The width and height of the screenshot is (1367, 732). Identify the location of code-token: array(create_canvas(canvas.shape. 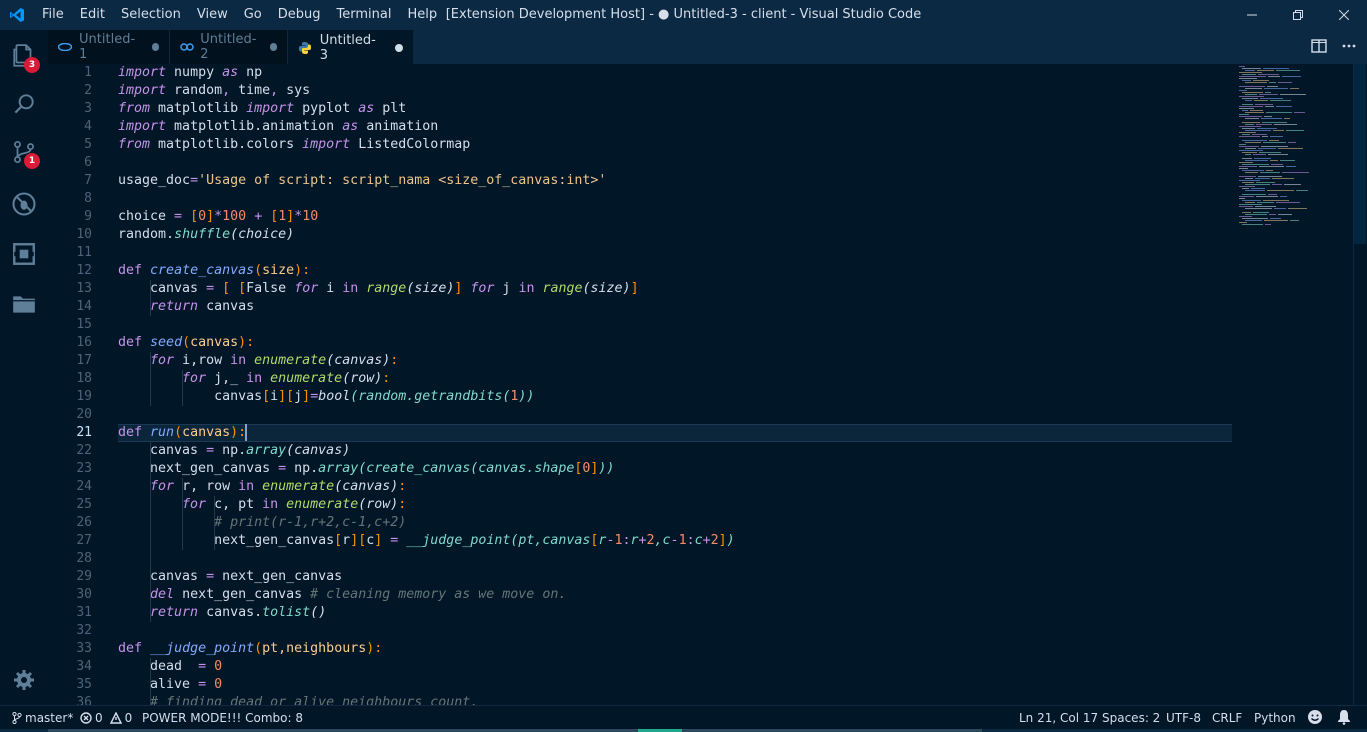
(446, 468).